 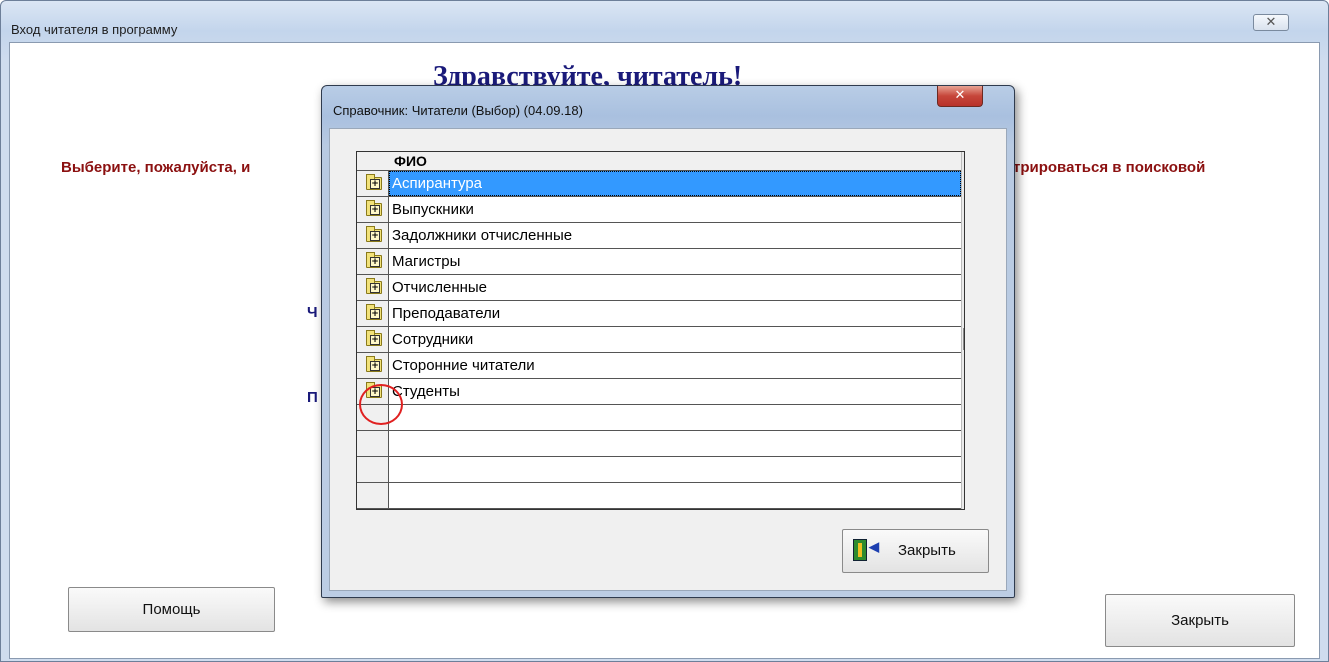 I want to click on scroll-down-icon: ▼, so click(x=963, y=500).